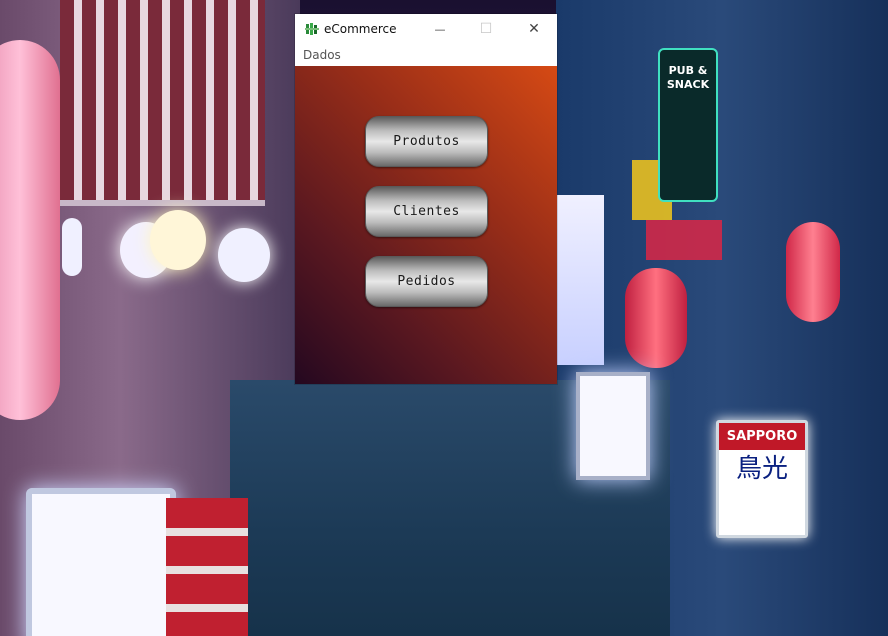  I want to click on window-title: eCommerce, so click(360, 29).